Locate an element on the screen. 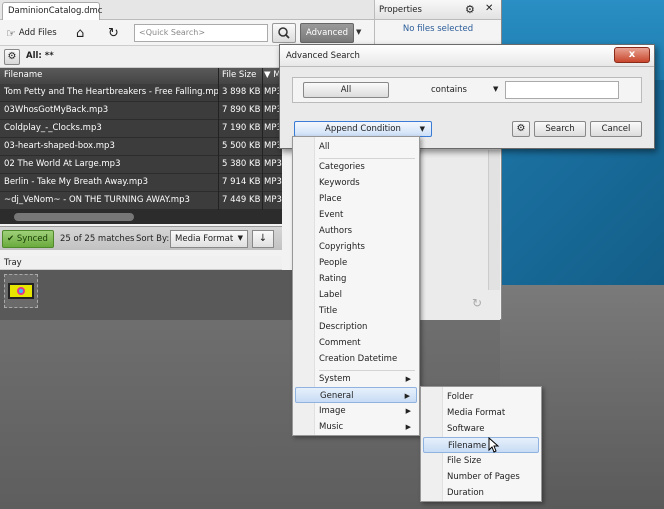 The height and width of the screenshot is (509, 664). menu-item-copyrights: Copyrights is located at coordinates (356, 247).